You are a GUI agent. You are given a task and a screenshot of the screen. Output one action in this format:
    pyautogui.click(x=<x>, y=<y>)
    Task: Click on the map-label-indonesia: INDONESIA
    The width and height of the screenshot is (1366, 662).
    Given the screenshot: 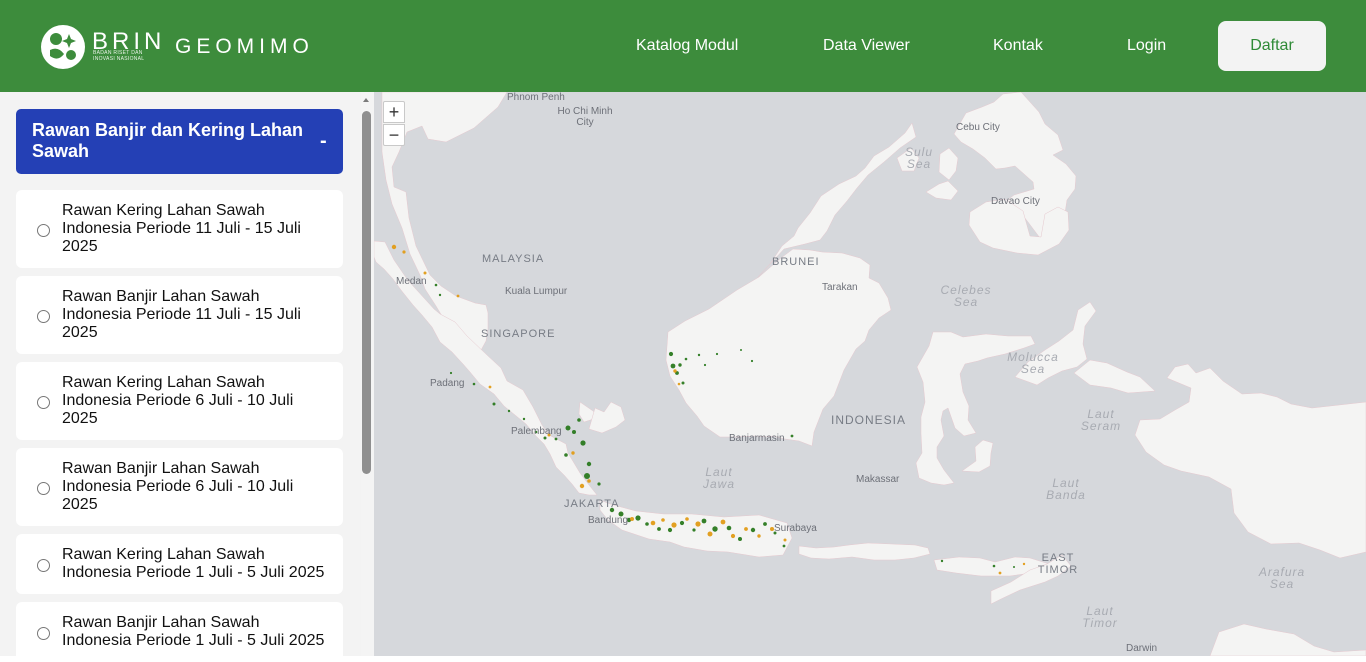 What is the action you would take?
    pyautogui.click(x=869, y=420)
    